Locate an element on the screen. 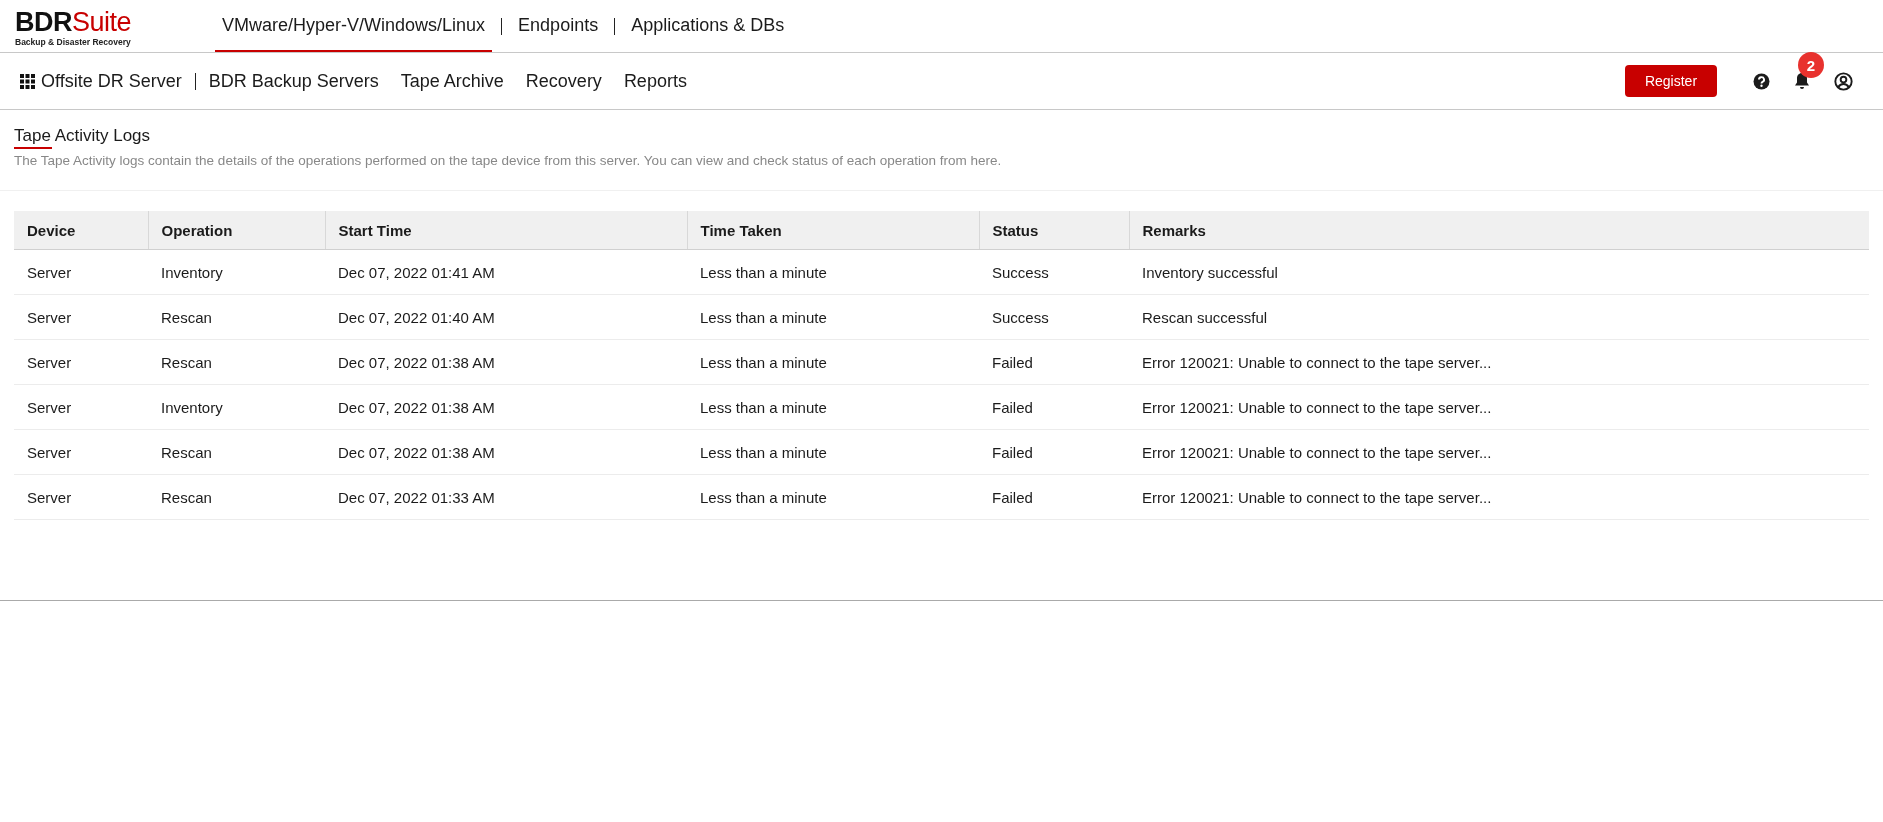  table-cell: Rescan successful is located at coordinates (1499, 317).